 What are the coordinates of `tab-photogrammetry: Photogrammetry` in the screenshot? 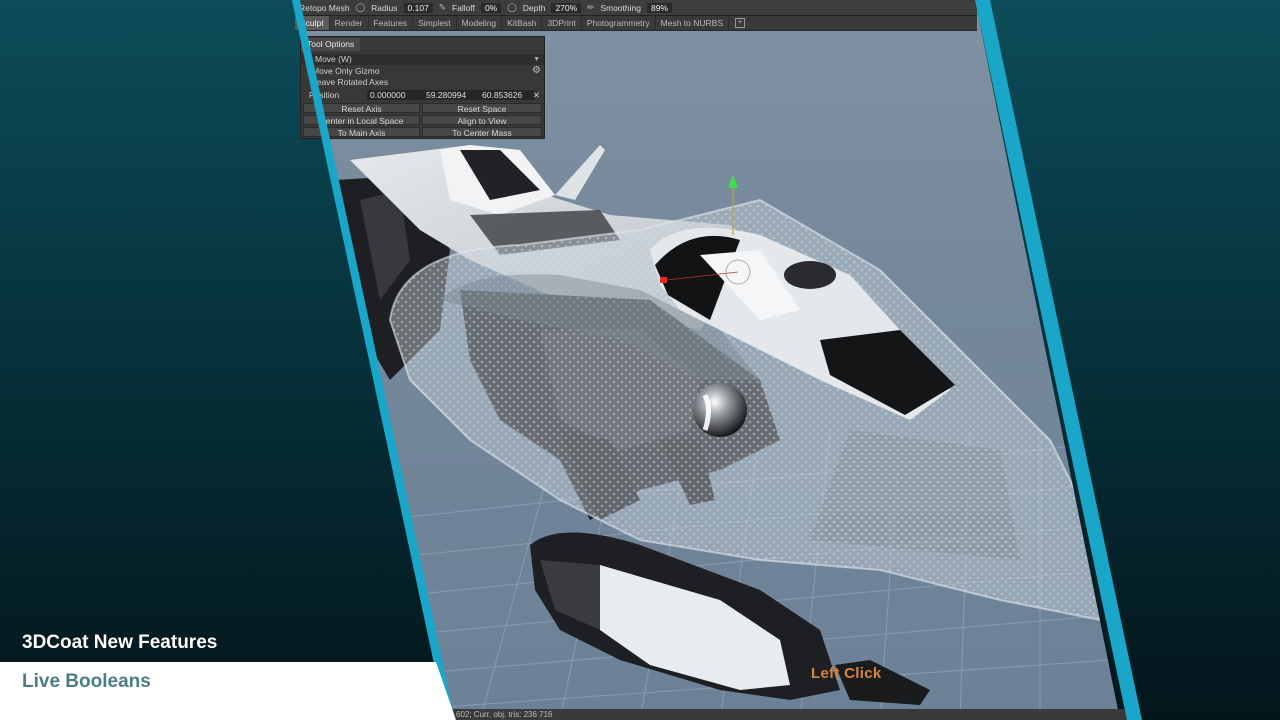 It's located at (619, 23).